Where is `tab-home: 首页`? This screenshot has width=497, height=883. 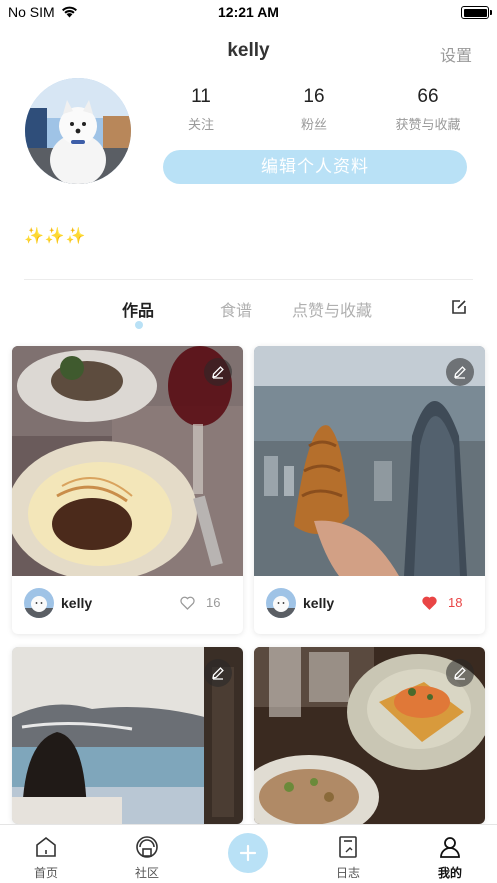 tab-home: 首页 is located at coordinates (46, 854).